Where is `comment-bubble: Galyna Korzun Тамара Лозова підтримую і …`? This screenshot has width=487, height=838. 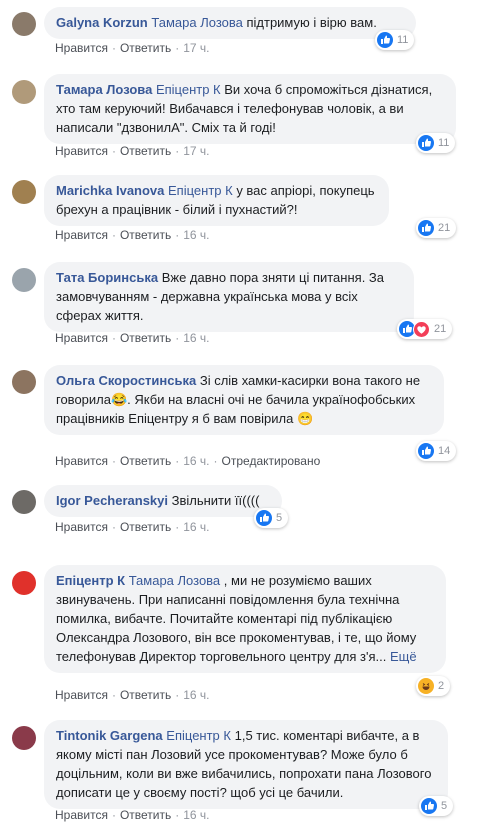 comment-bubble: Galyna Korzun Тамара Лозова підтримую і … is located at coordinates (230, 23).